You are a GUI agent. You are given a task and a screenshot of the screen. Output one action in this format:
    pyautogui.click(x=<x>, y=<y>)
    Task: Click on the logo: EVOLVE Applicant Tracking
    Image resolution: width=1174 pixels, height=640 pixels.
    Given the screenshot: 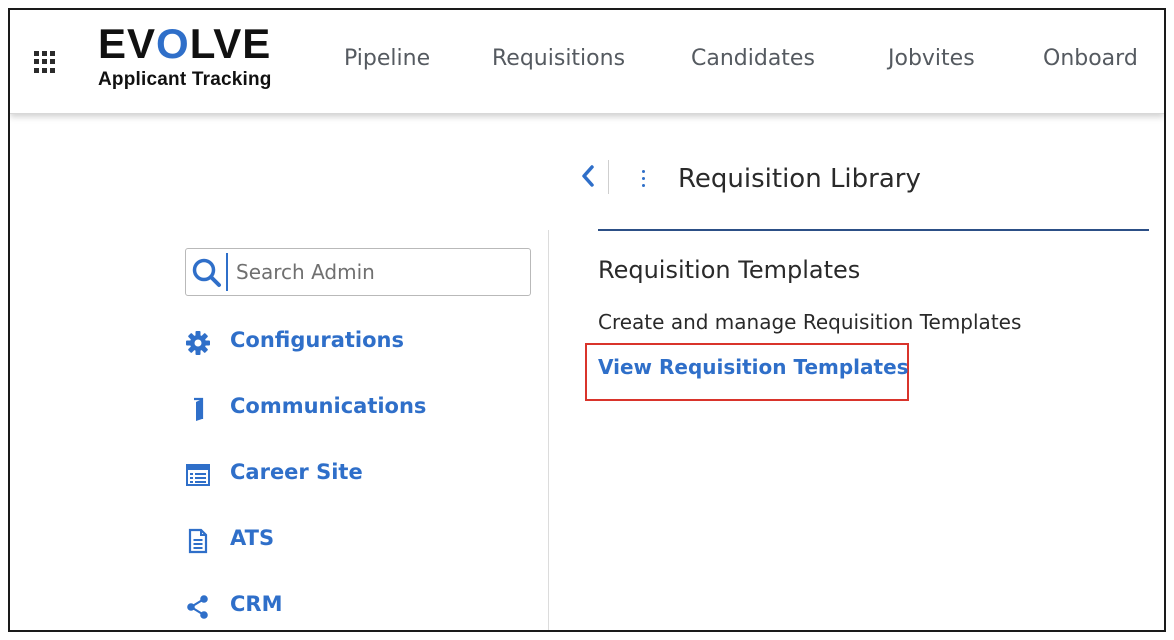 What is the action you would take?
    pyautogui.click(x=185, y=56)
    